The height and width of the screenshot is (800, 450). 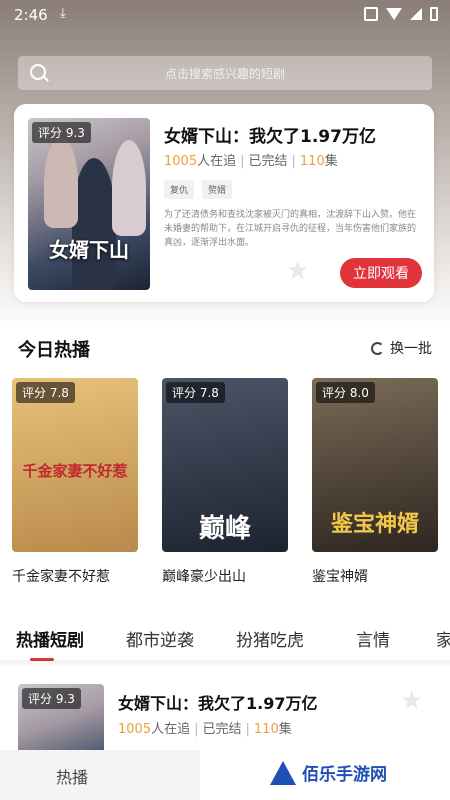 What do you see at coordinates (31, 15) in the screenshot?
I see `status-time: 2:46` at bounding box center [31, 15].